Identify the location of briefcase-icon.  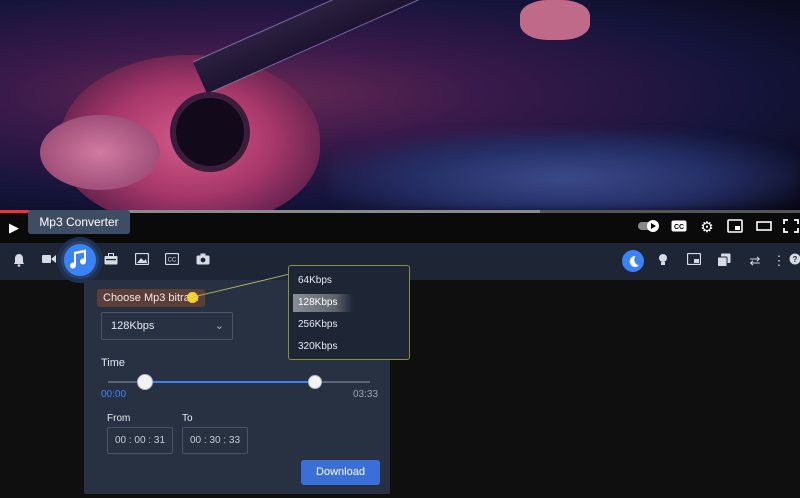
(111, 261).